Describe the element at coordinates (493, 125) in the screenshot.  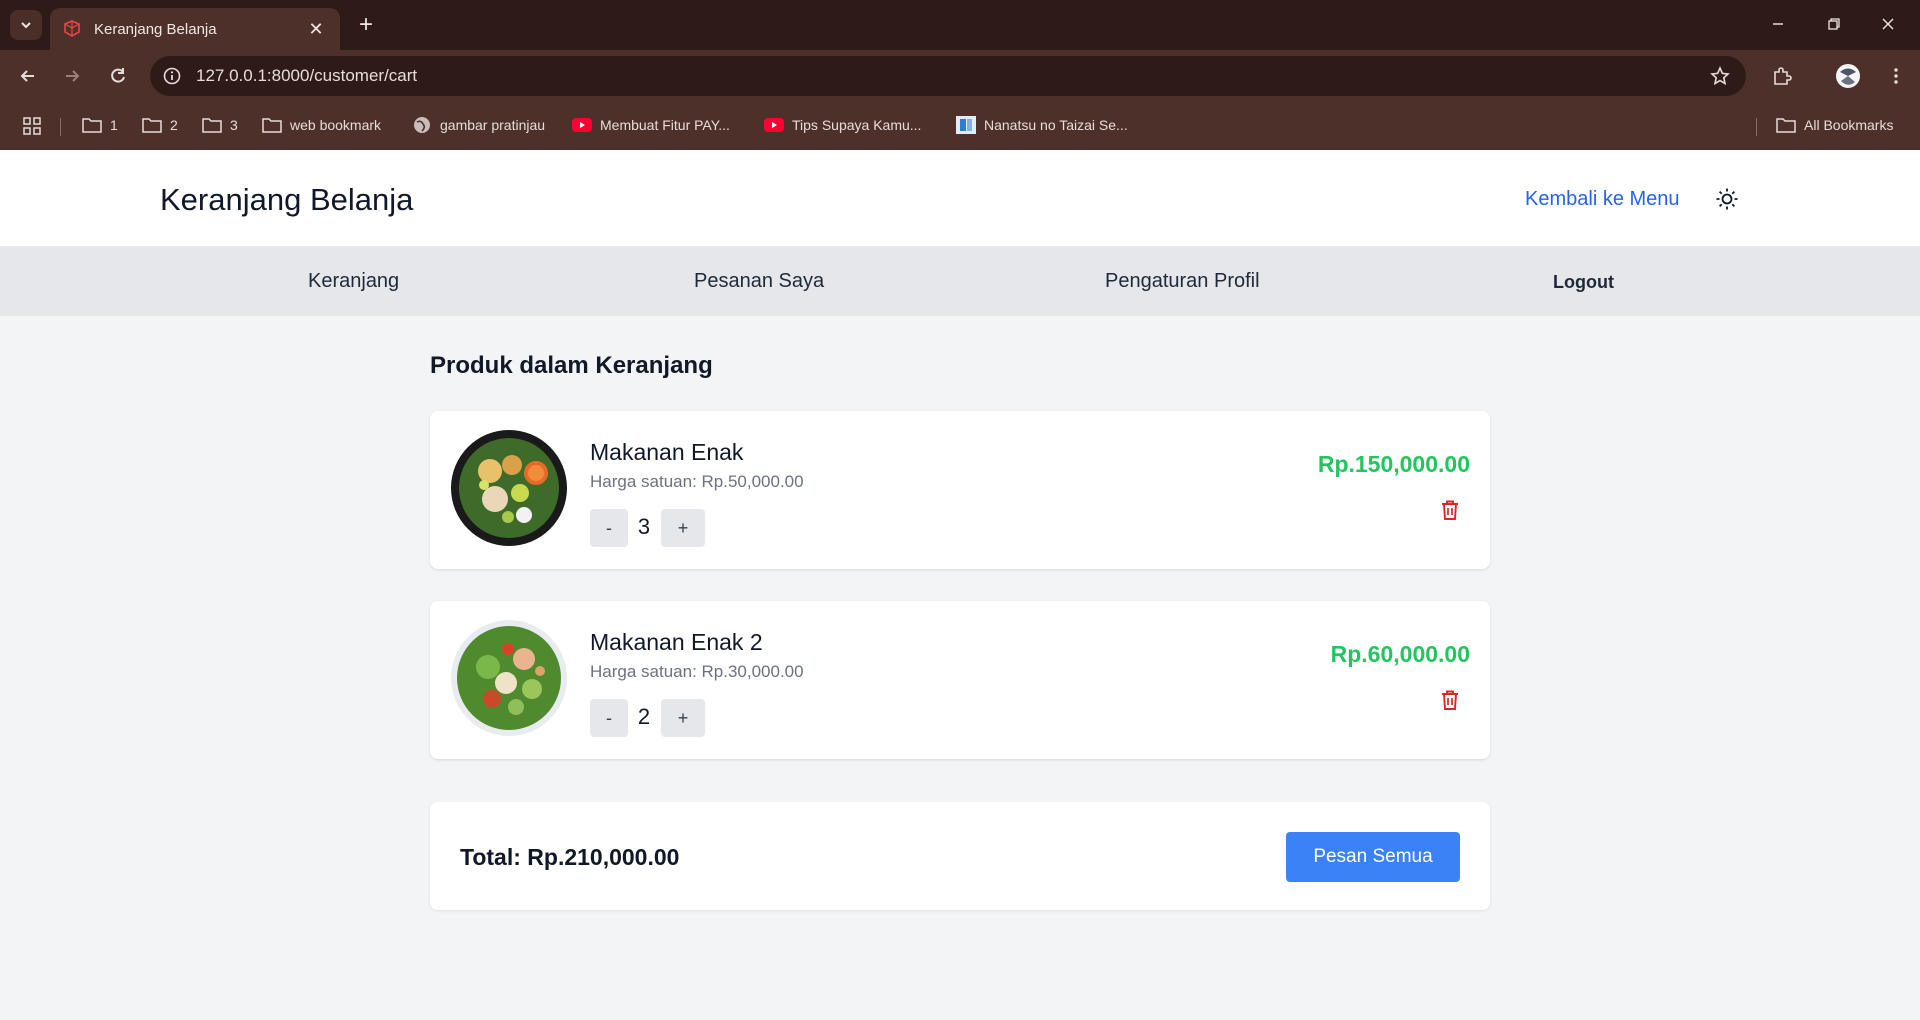
I see `bookmark-label: gambar pratinjau` at that location.